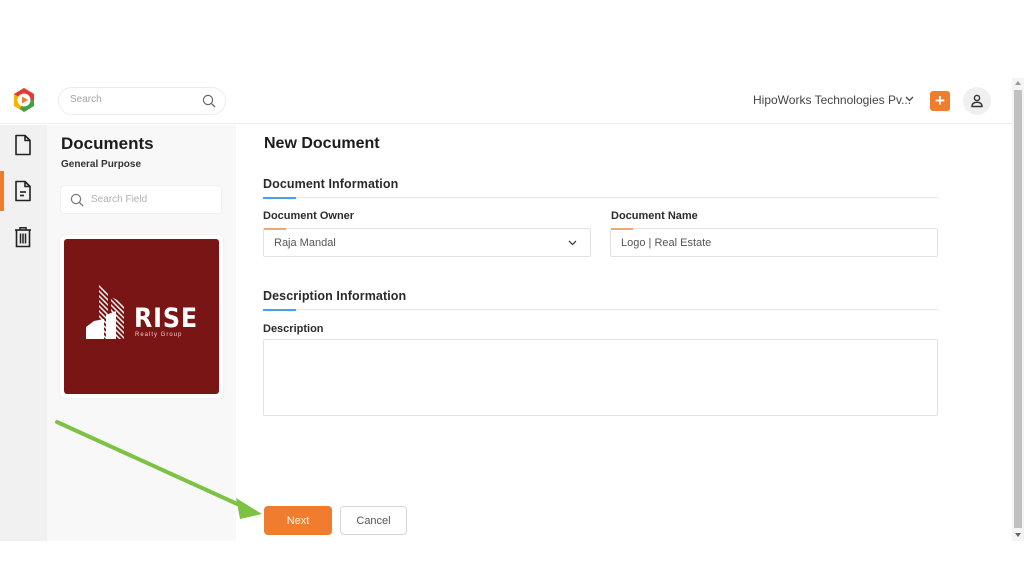 Image resolution: width=1024 pixels, height=576 pixels. I want to click on rail-item-documents, so click(23, 191).